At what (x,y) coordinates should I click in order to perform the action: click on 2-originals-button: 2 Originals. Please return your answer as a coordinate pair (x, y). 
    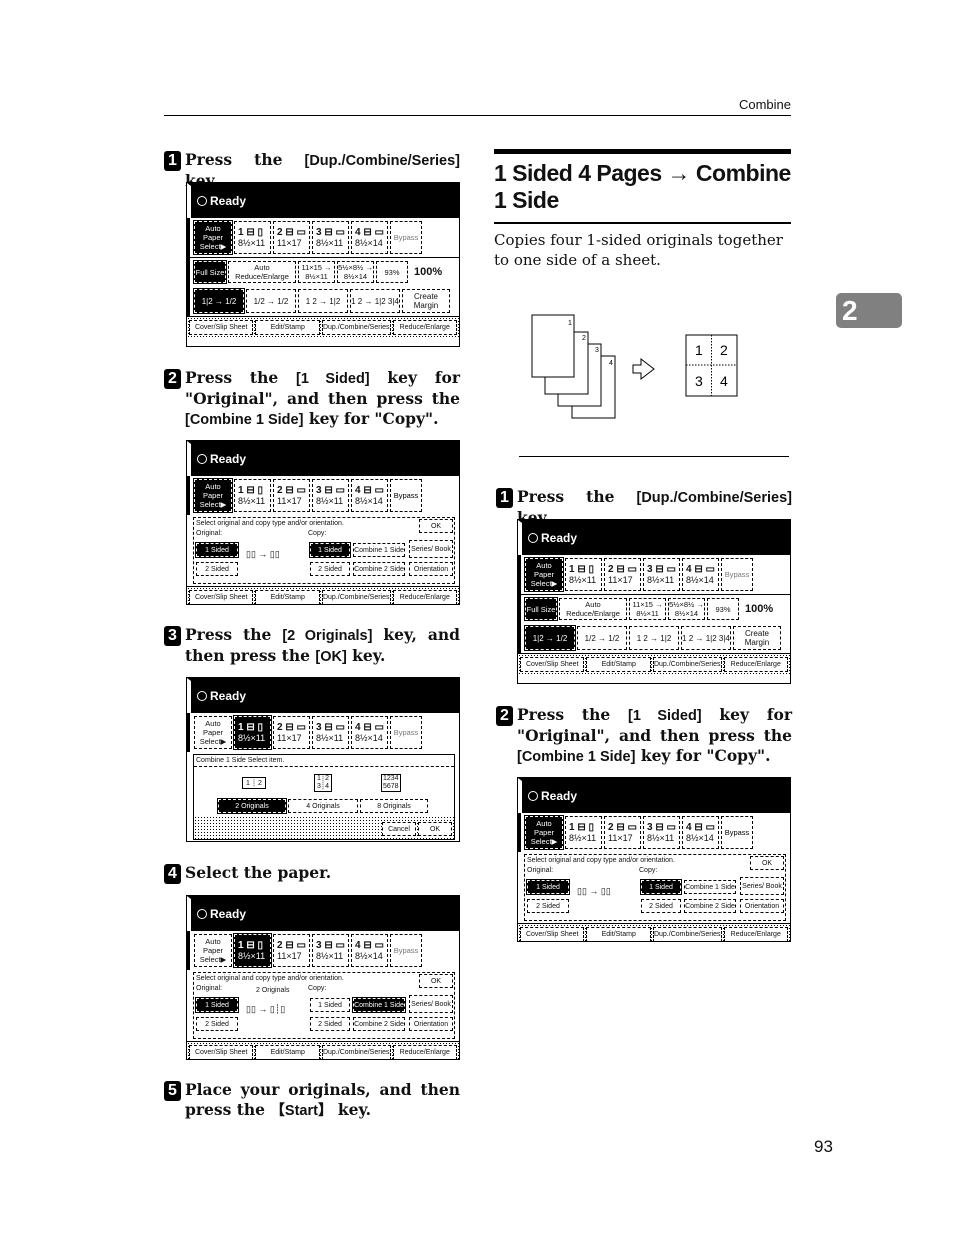
    Looking at the image, I should click on (252, 806).